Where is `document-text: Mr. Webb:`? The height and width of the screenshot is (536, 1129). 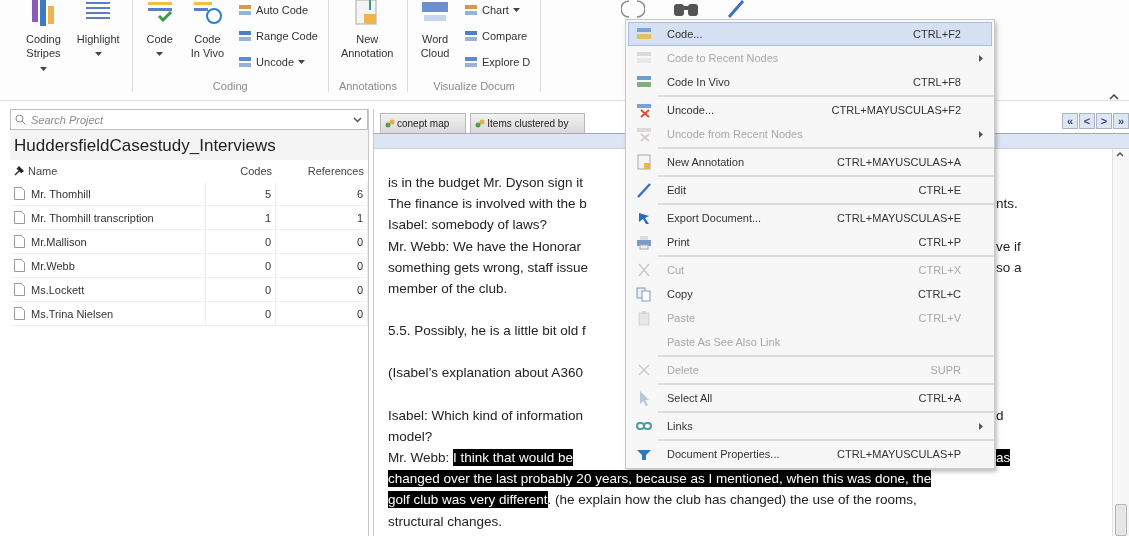 document-text: Mr. Webb: is located at coordinates (419, 457).